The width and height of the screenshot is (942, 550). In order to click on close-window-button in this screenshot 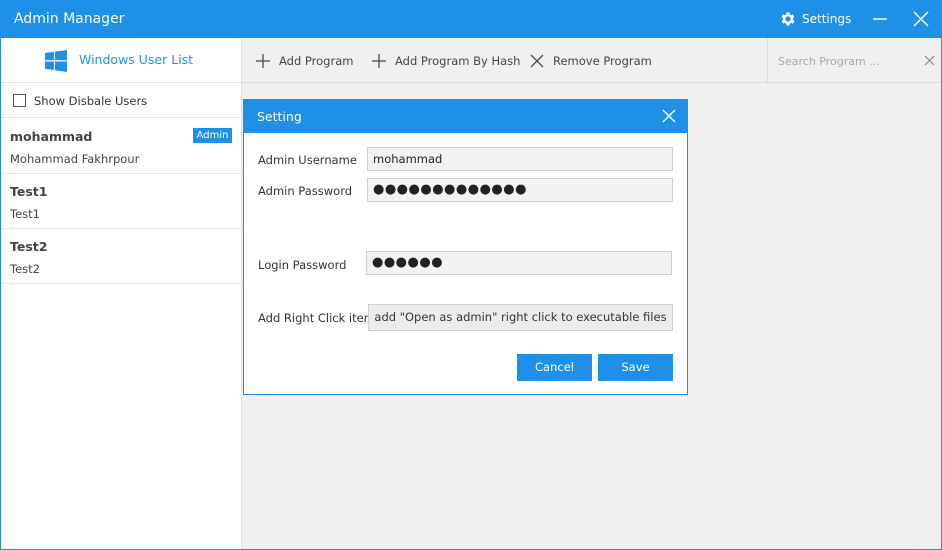, I will do `click(921, 19)`.